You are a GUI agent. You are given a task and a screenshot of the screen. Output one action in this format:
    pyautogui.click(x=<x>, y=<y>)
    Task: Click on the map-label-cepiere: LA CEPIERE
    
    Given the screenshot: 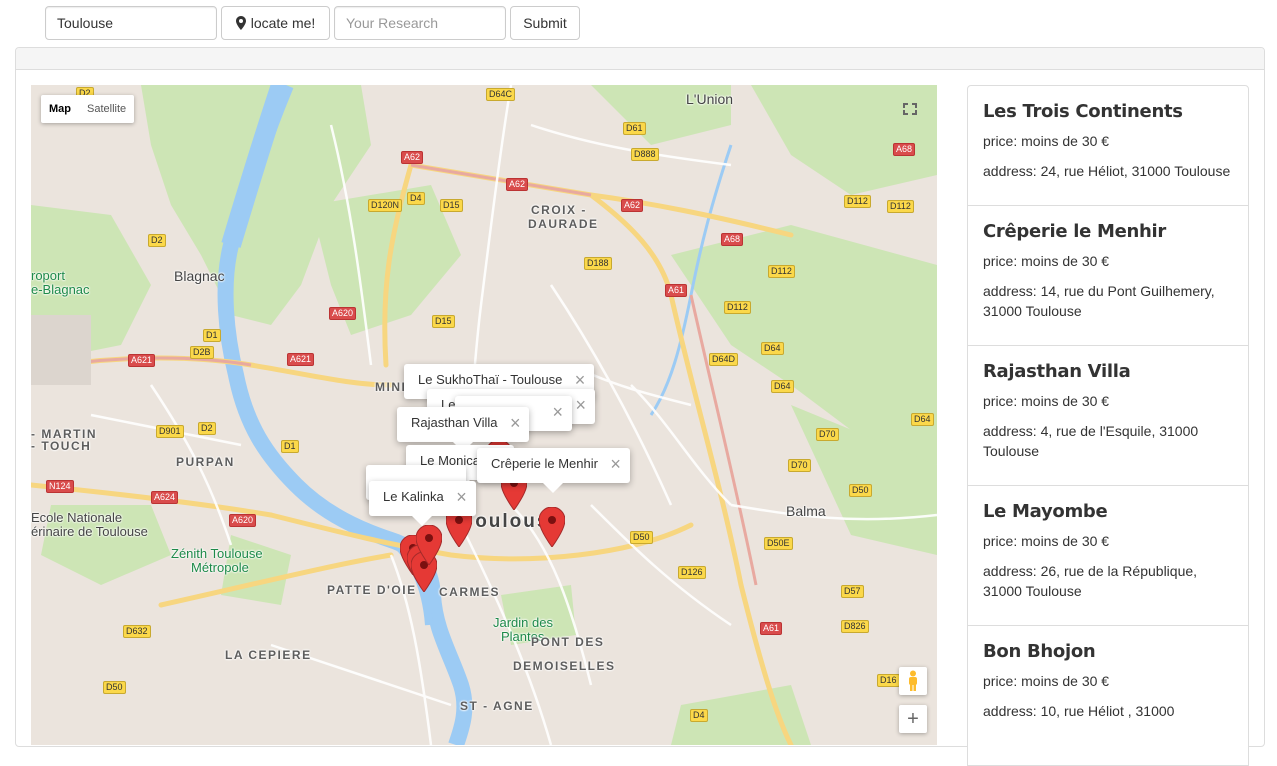 What is the action you would take?
    pyautogui.click(x=268, y=655)
    